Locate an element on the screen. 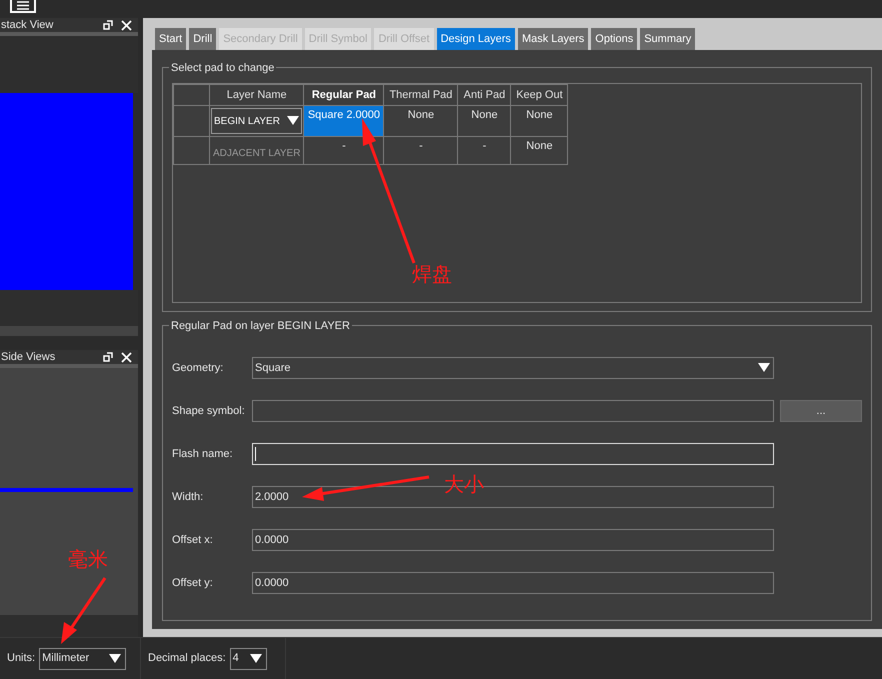  field-label: Offset y: is located at coordinates (193, 583).